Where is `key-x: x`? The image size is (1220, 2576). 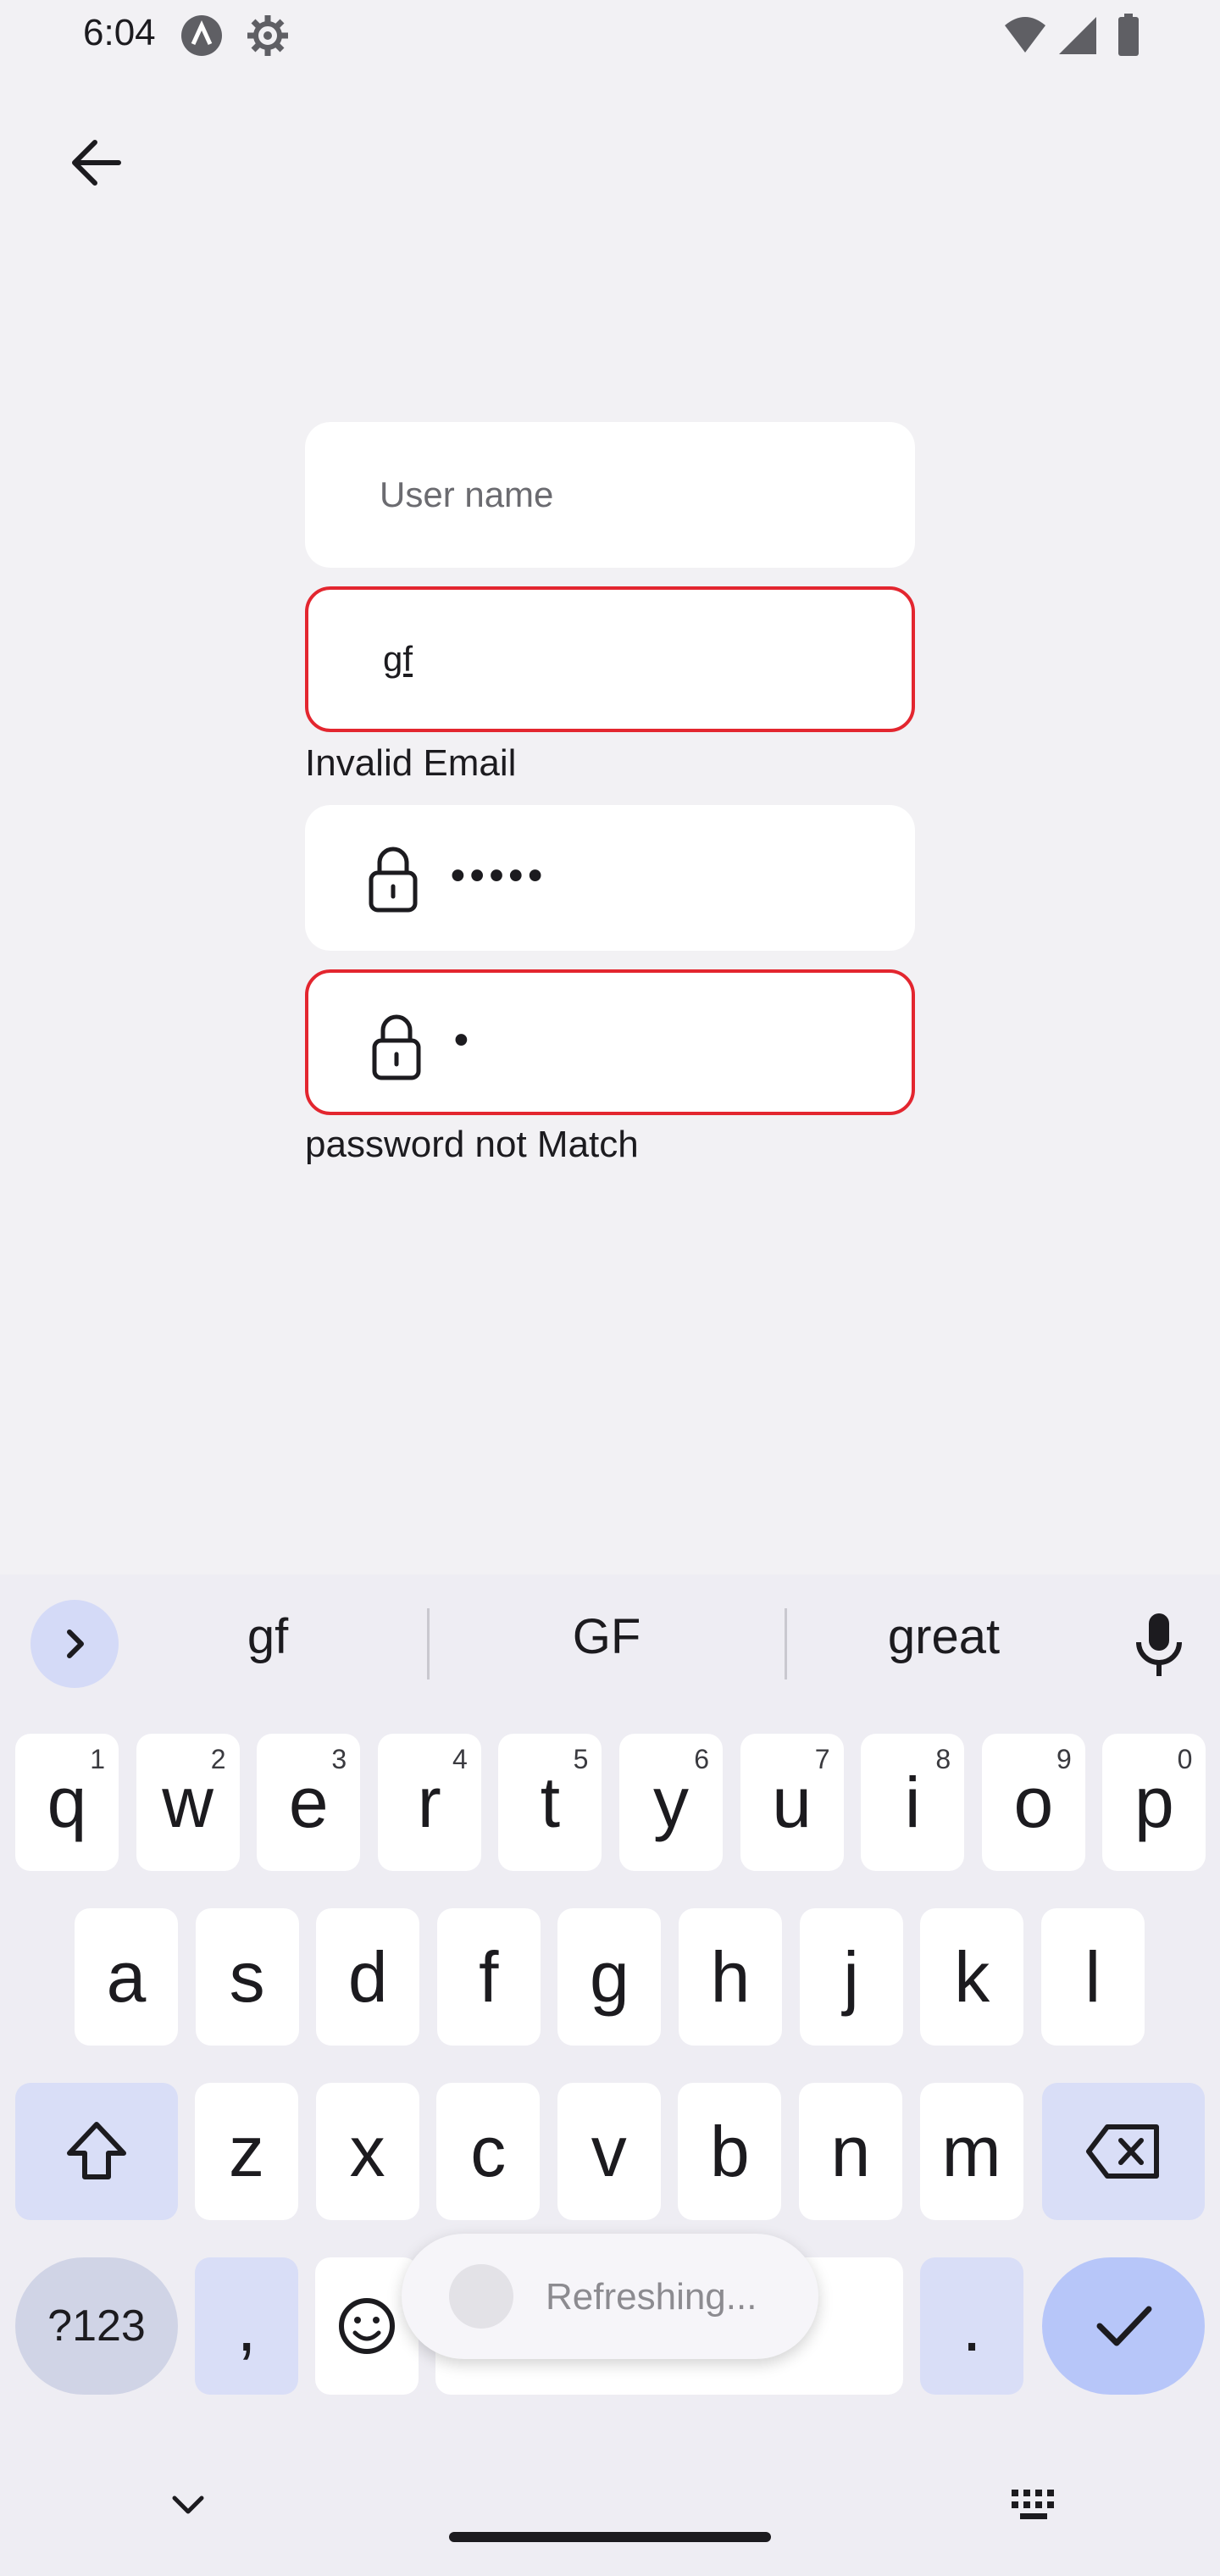
key-x: x is located at coordinates (367, 2151).